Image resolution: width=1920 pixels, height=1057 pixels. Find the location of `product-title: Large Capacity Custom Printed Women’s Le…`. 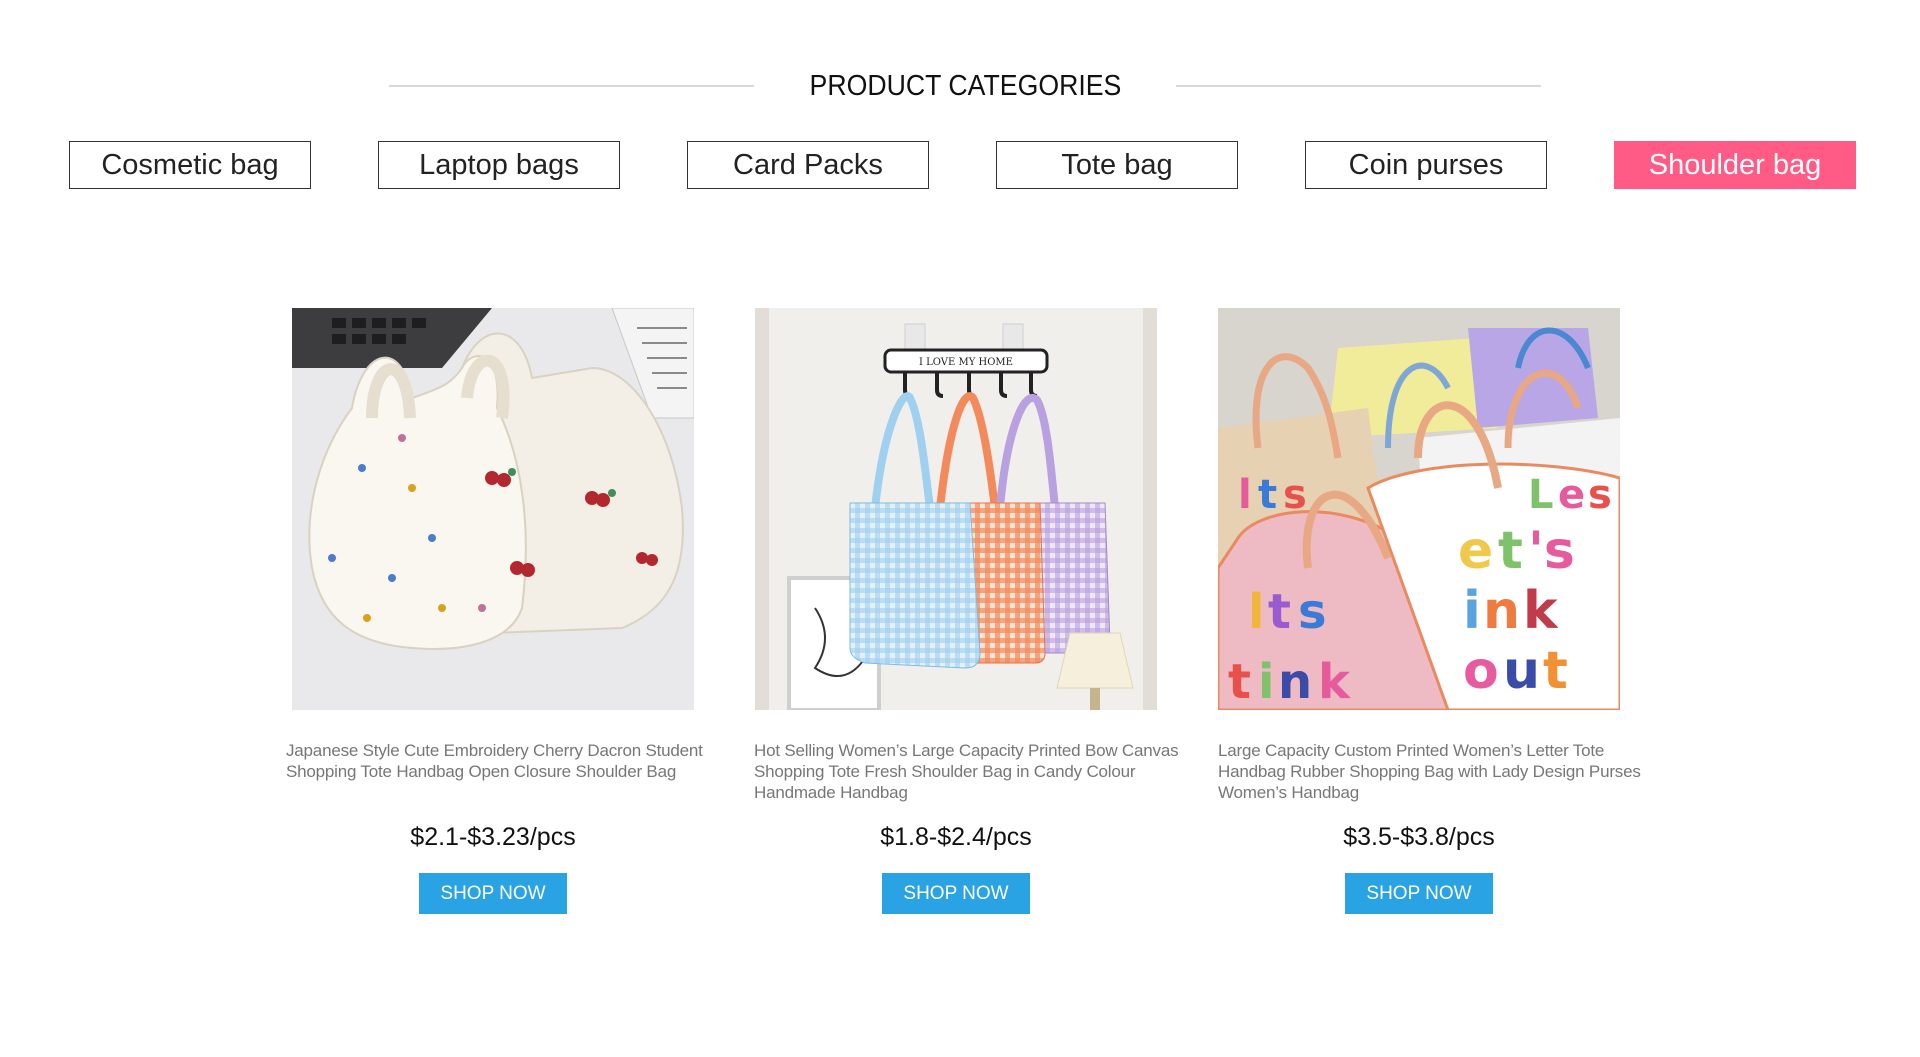

product-title: Large Capacity Custom Printed Women’s Le… is located at coordinates (1440, 771).